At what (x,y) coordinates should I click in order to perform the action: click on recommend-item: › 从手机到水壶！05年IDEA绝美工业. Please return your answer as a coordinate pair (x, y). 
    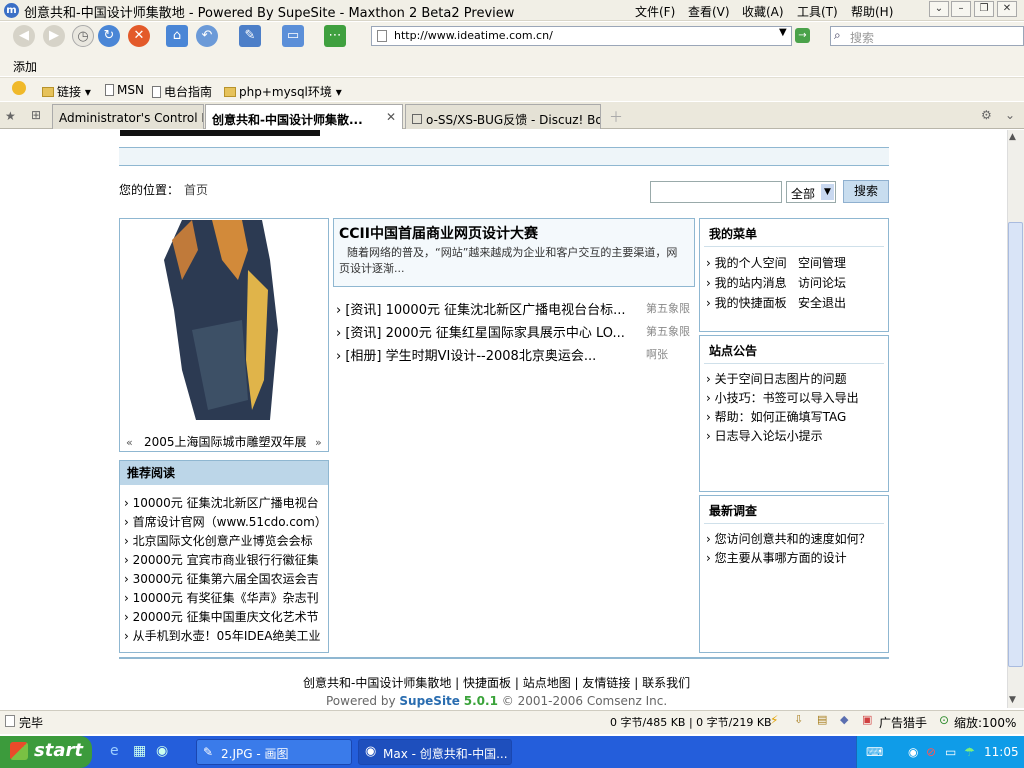
    Looking at the image, I should click on (224, 635).